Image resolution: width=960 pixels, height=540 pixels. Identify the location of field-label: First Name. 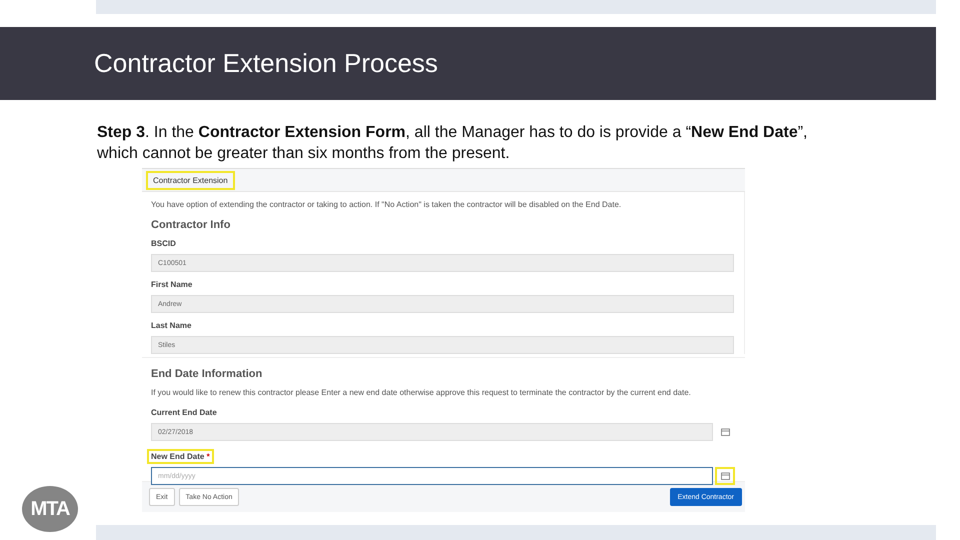
(172, 285).